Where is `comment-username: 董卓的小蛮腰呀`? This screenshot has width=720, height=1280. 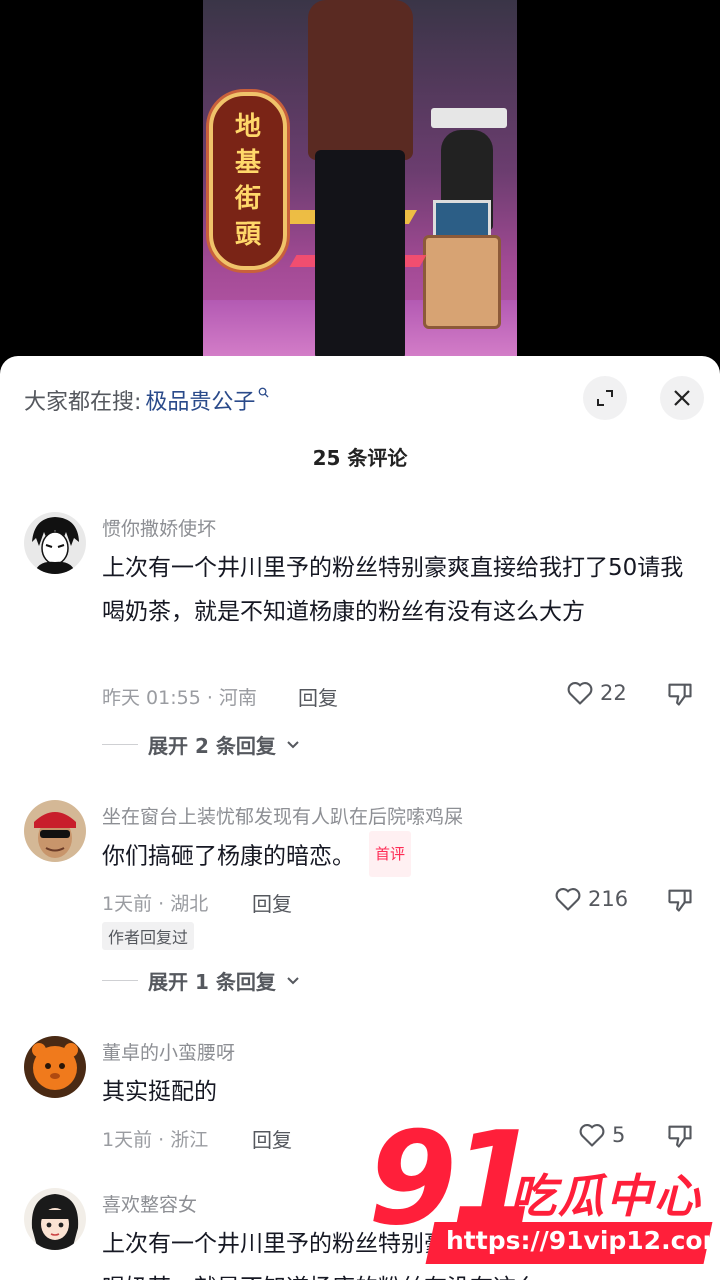 comment-username: 董卓的小蛮腰呀 is located at coordinates (168, 1051).